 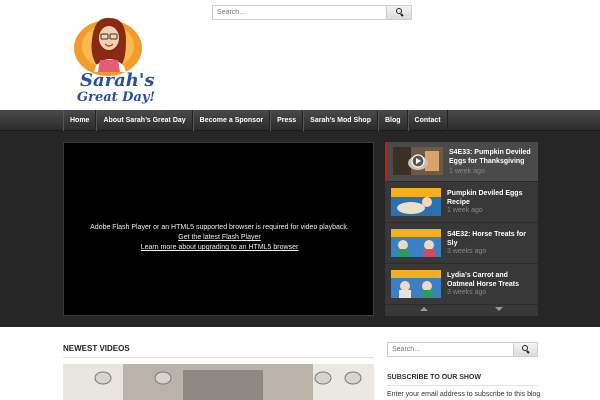 I want to click on header-search, so click(x=312, y=12).